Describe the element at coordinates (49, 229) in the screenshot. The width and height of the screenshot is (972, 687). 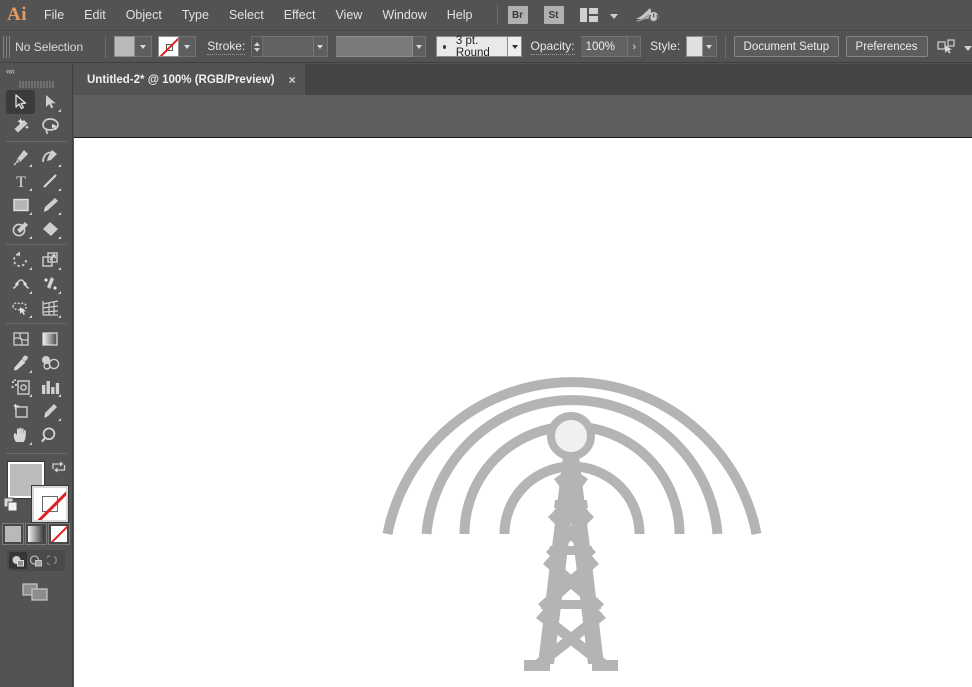
I see `eraser-tool` at that location.